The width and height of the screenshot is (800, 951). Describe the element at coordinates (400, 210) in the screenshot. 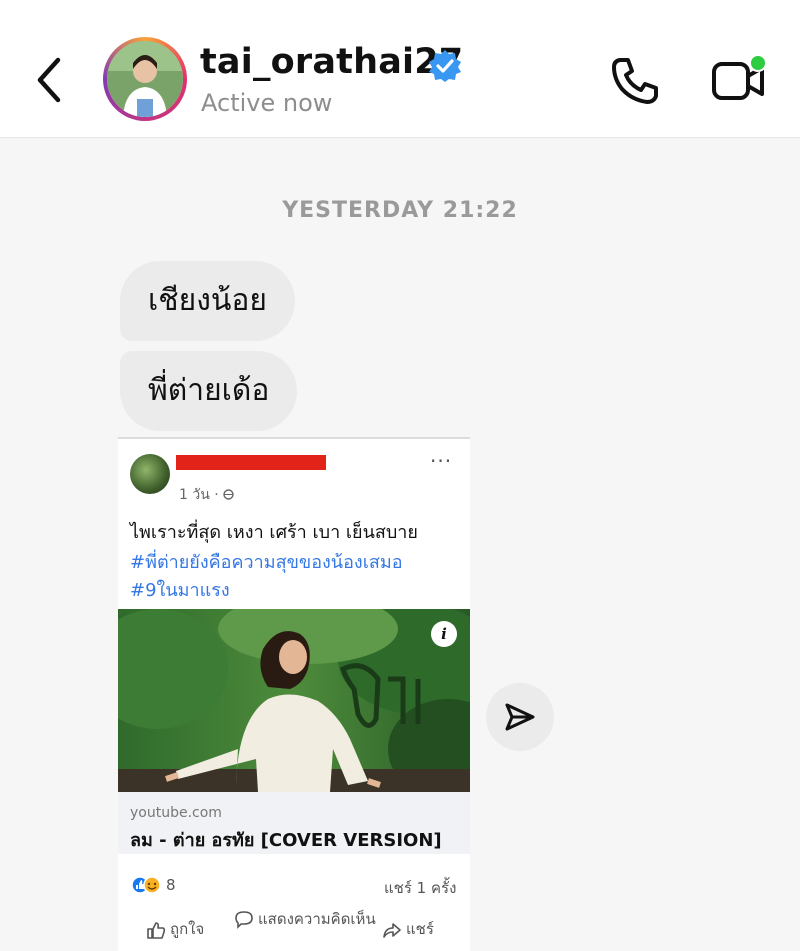

I see `message-timestamp: YESTERDAY 21:22` at that location.